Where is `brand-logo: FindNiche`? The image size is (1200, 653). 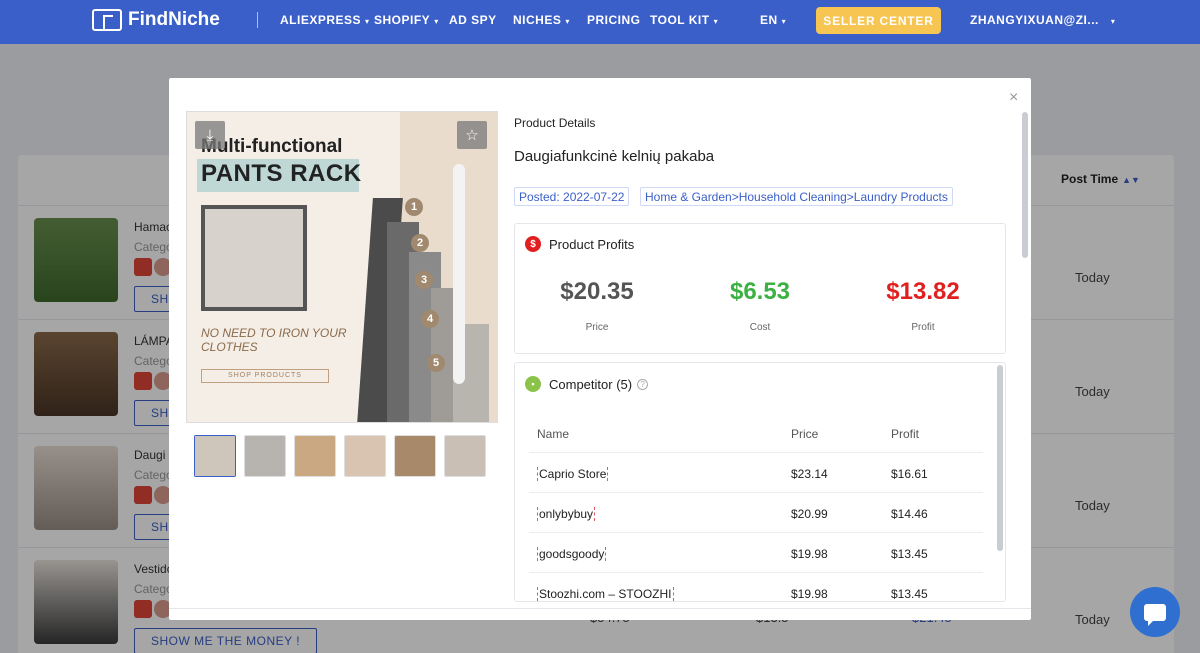
brand-logo: FindNiche is located at coordinates (156, 20).